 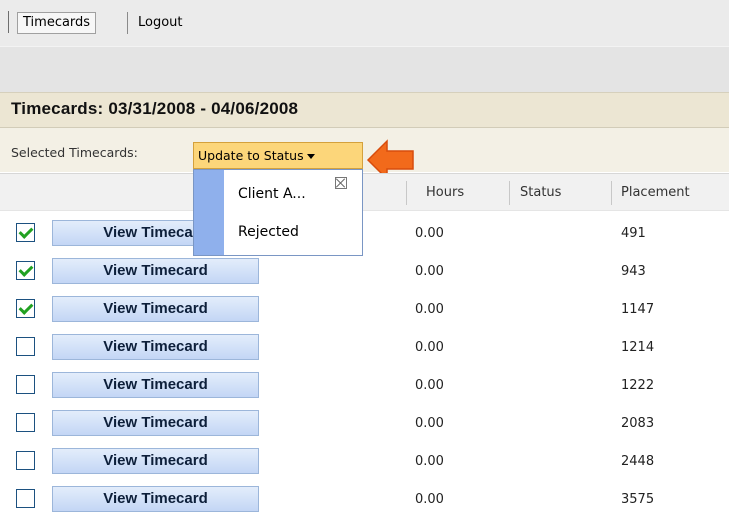 I want to click on placement-cell: 1222, so click(x=638, y=385).